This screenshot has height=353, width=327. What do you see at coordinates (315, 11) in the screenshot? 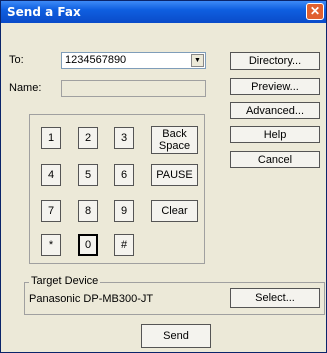
I see `close-button: ✕` at bounding box center [315, 11].